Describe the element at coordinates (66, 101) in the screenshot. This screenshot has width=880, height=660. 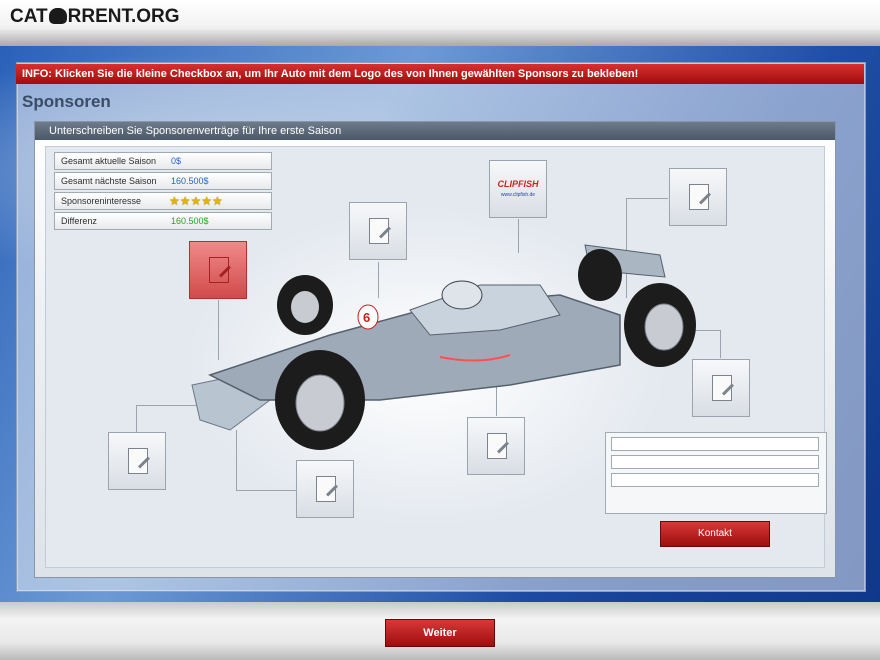
I see `section-title: Sponsoren` at that location.